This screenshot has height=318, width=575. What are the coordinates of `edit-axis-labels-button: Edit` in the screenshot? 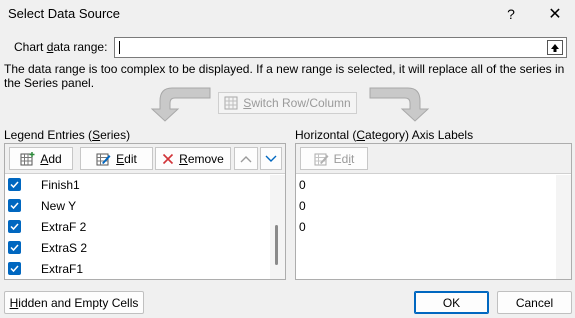 It's located at (334, 158).